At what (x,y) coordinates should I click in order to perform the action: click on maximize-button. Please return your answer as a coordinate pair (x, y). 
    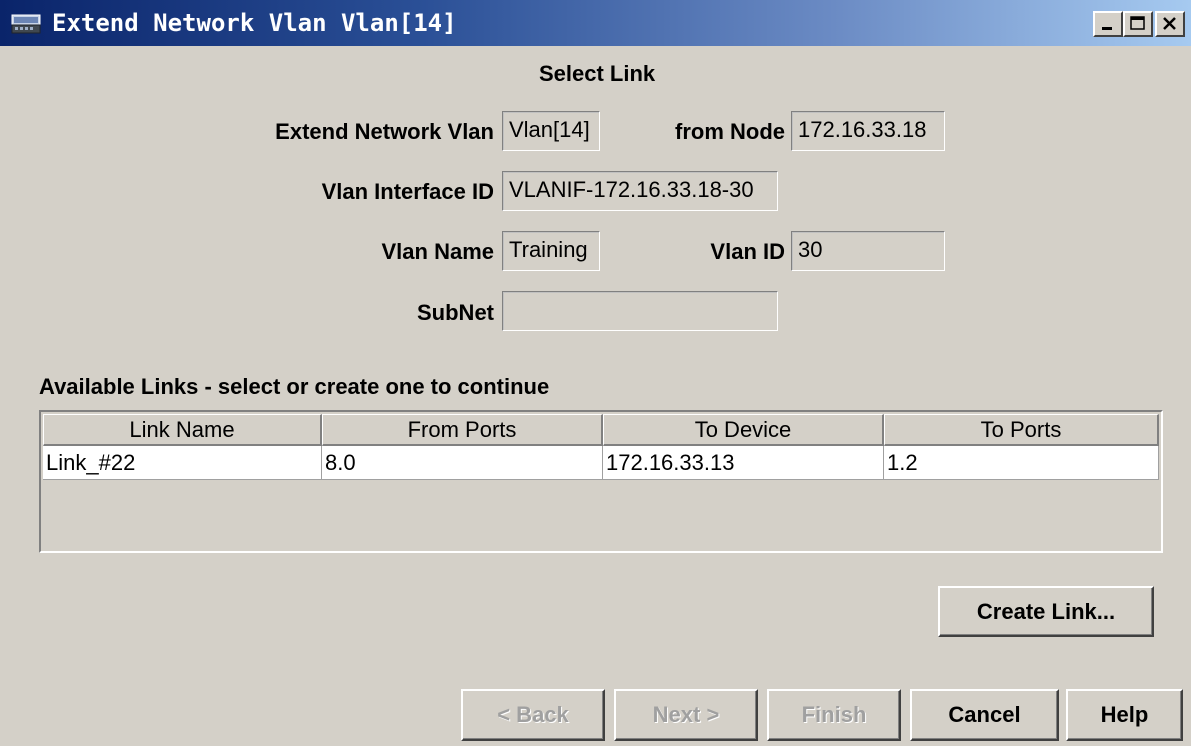
    Looking at the image, I should click on (1138, 24).